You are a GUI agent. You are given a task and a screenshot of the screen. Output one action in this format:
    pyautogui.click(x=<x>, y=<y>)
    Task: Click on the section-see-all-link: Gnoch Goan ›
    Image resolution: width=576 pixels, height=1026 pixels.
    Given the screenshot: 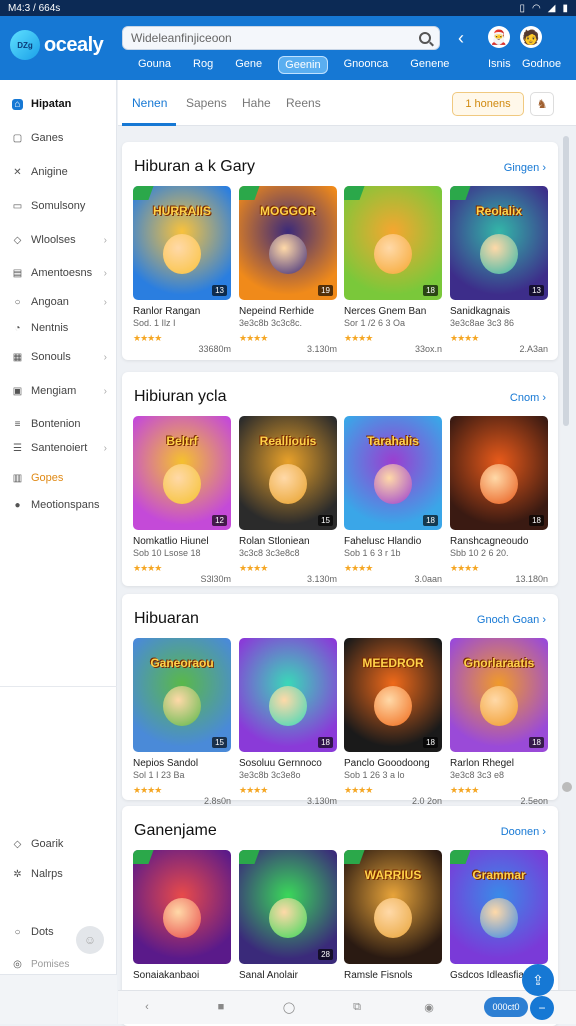 What is the action you would take?
    pyautogui.click(x=511, y=620)
    